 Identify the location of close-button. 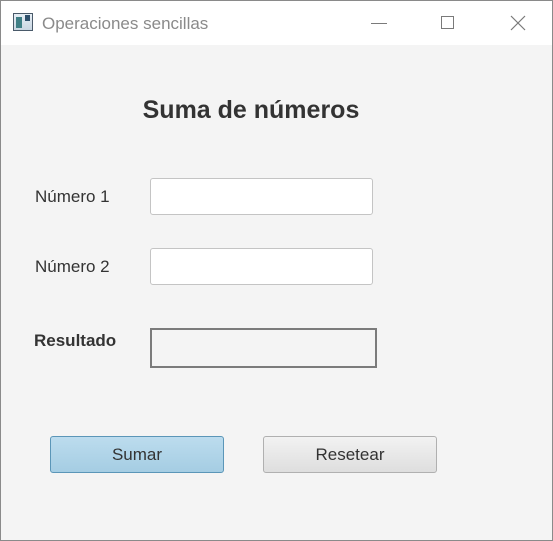
(518, 23).